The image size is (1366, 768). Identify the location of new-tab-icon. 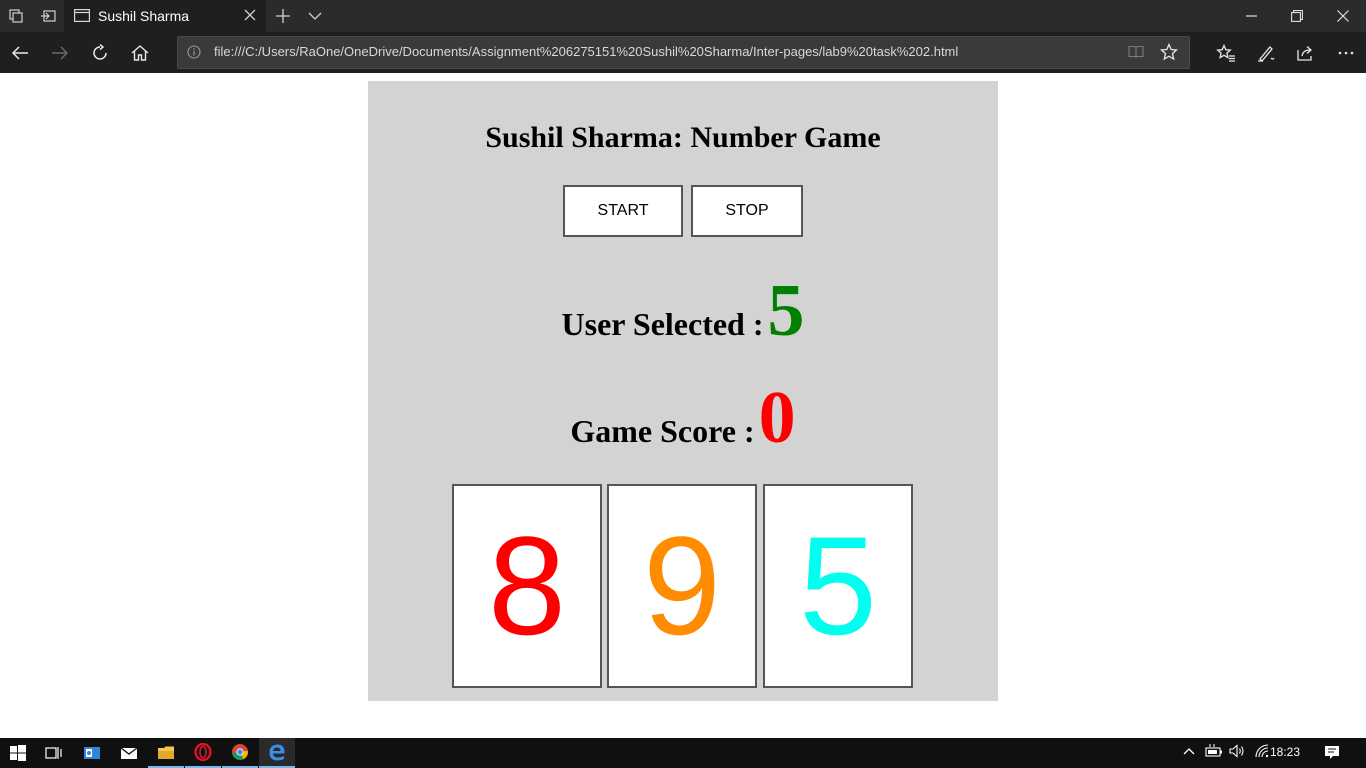
(283, 16).